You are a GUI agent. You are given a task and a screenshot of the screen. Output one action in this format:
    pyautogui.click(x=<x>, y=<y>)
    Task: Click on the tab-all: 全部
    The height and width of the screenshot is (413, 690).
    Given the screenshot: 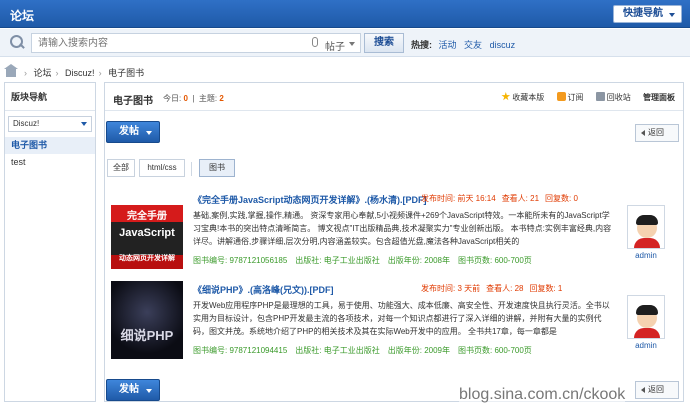 What is the action you would take?
    pyautogui.click(x=121, y=168)
    